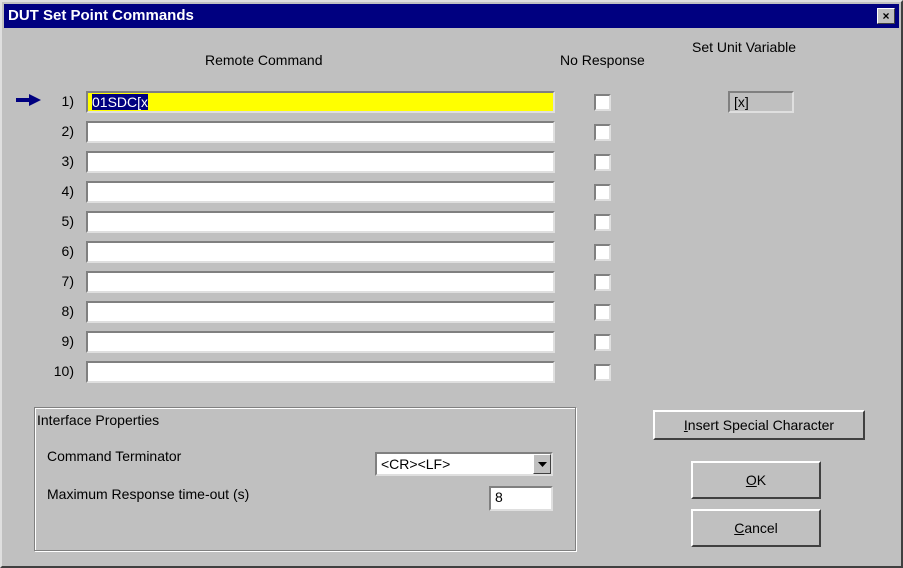 The height and width of the screenshot is (568, 903). What do you see at coordinates (63, 371) in the screenshot?
I see `row-label: 10)` at bounding box center [63, 371].